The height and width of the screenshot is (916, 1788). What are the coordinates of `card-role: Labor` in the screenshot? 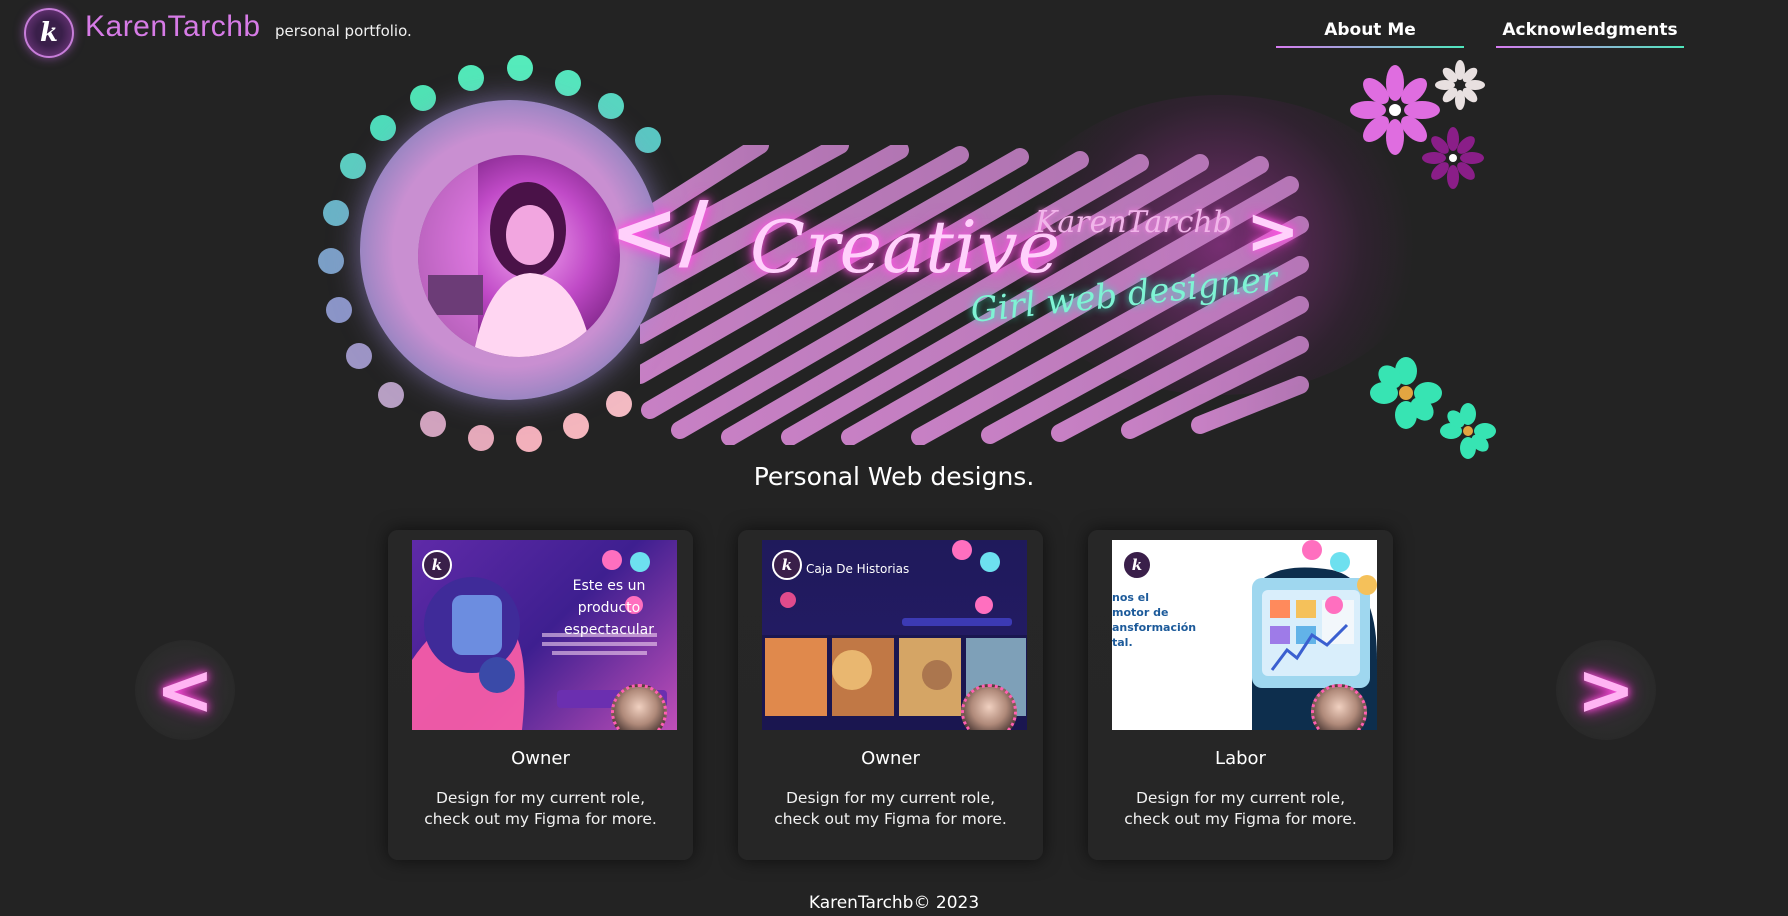 It's located at (1240, 758).